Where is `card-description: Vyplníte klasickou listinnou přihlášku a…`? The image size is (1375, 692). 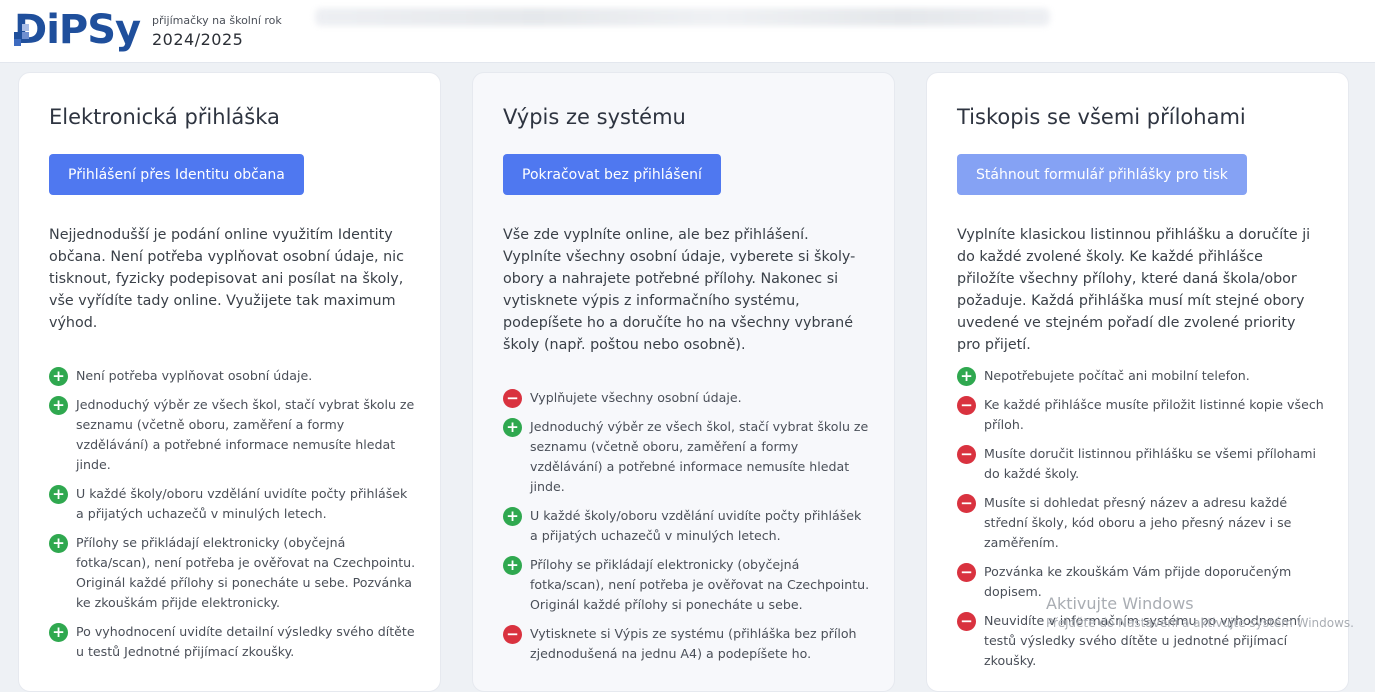
card-description: Vyplníte klasickou listinnou přihlášku a… is located at coordinates (1134, 290).